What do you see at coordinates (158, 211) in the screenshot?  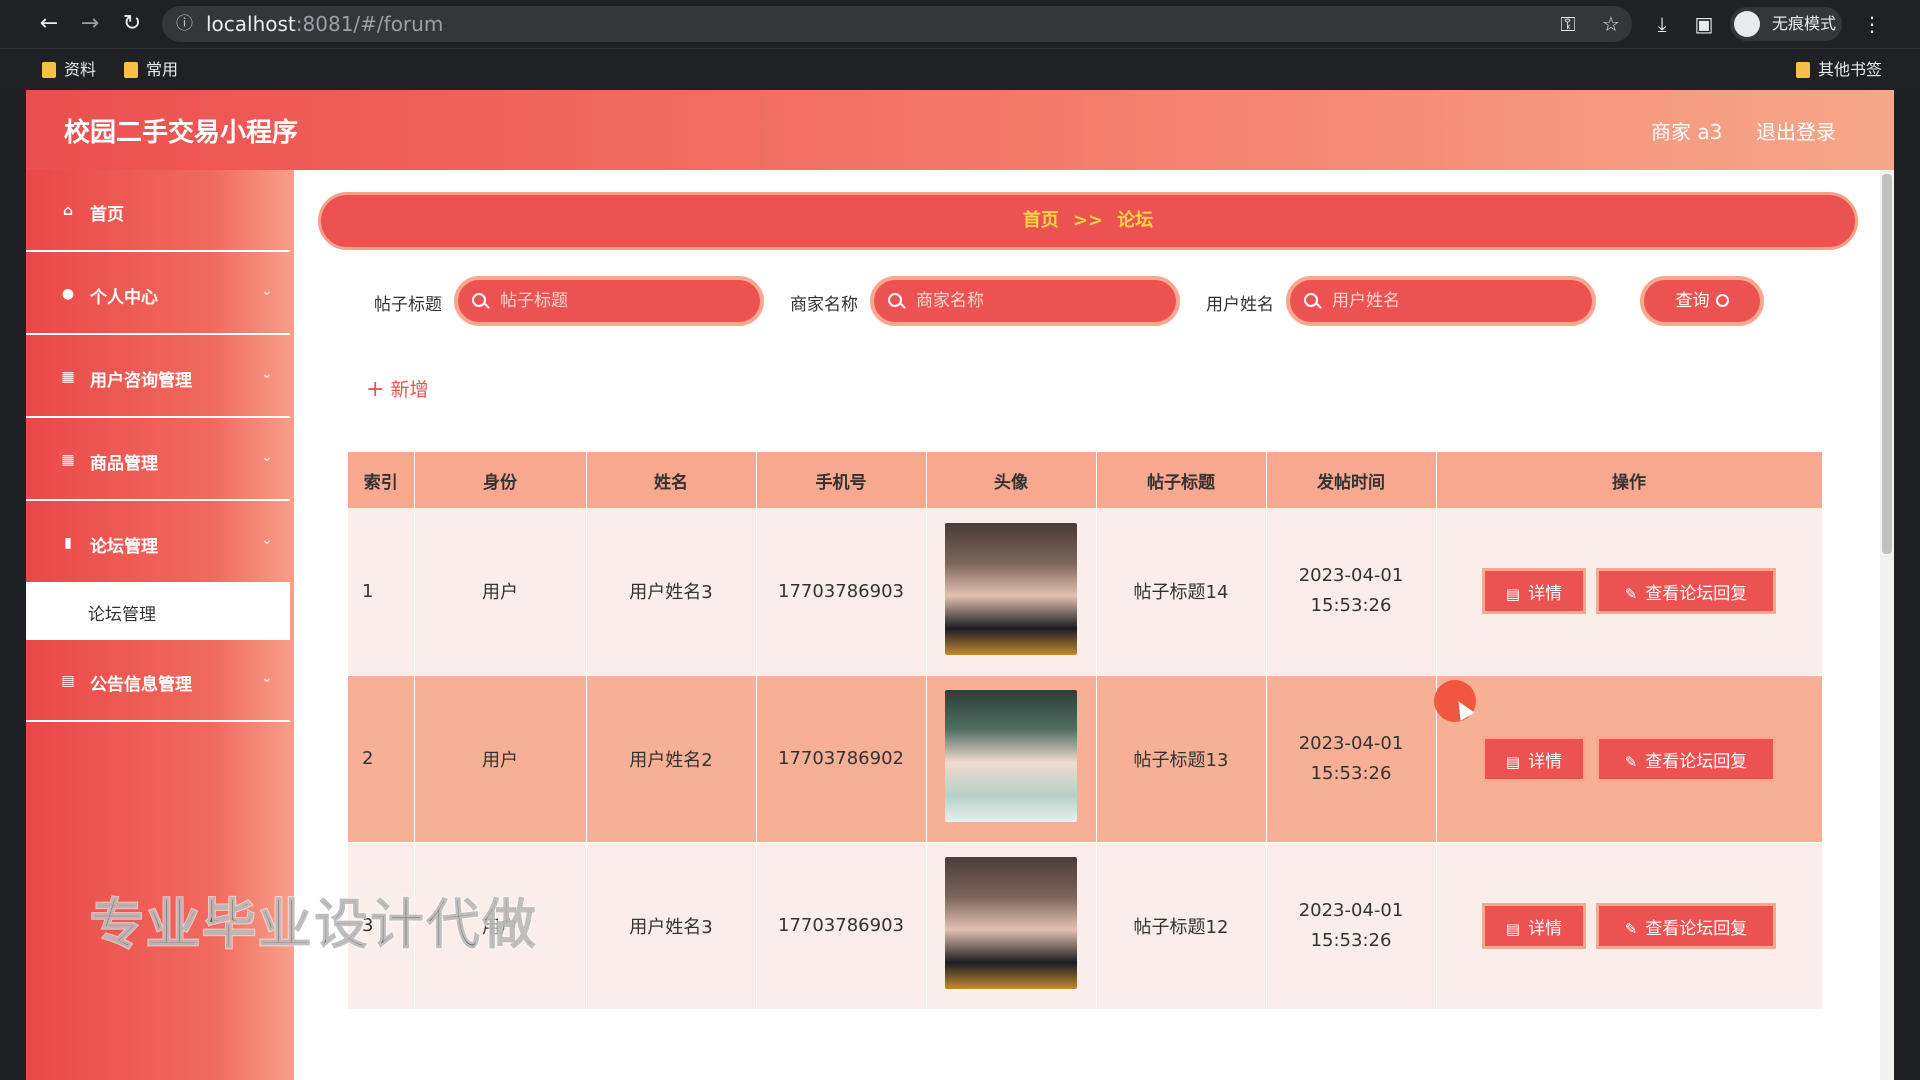 I see `sidebar-item-home: ⌂ 首页` at bounding box center [158, 211].